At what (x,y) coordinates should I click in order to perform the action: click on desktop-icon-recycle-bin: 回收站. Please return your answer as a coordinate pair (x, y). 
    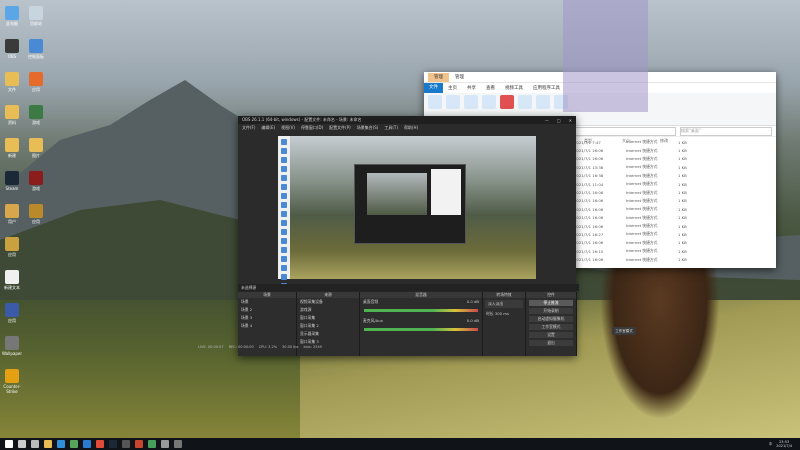
    Looking at the image, I should click on (36, 16).